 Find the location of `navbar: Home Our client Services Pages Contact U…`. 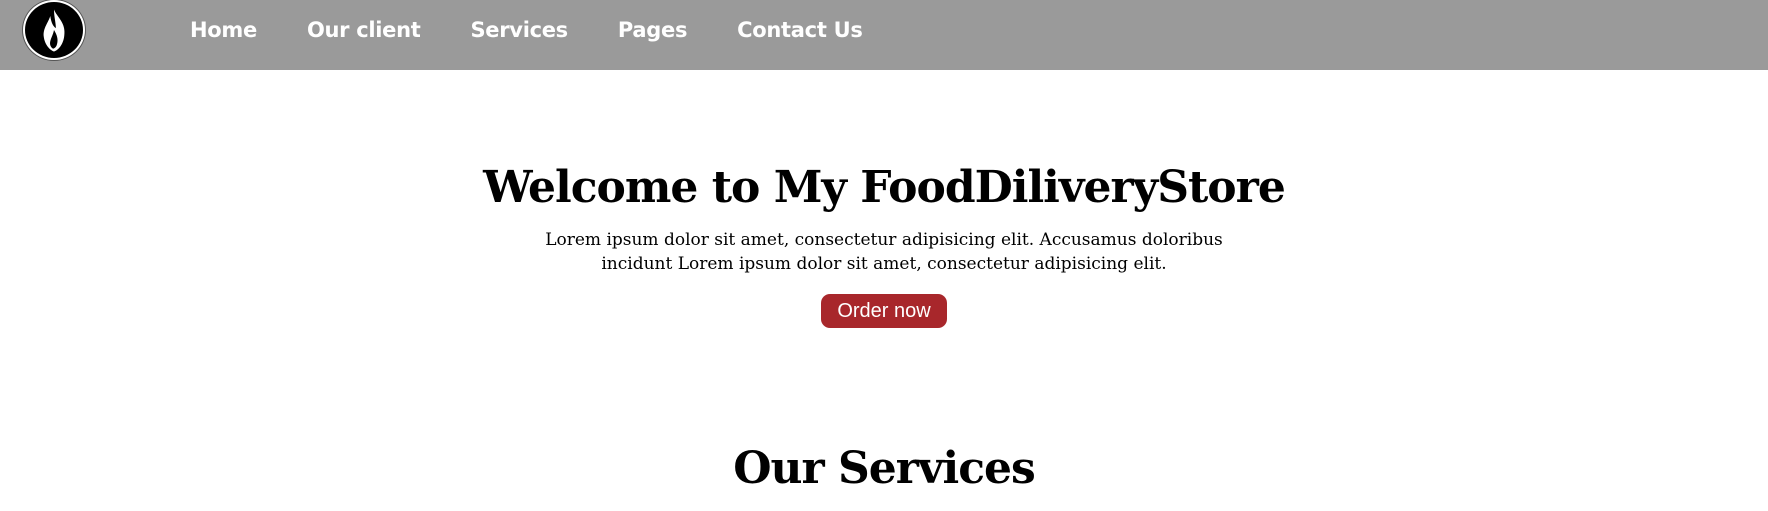

navbar: Home Our client Services Pages Contact U… is located at coordinates (884, 35).